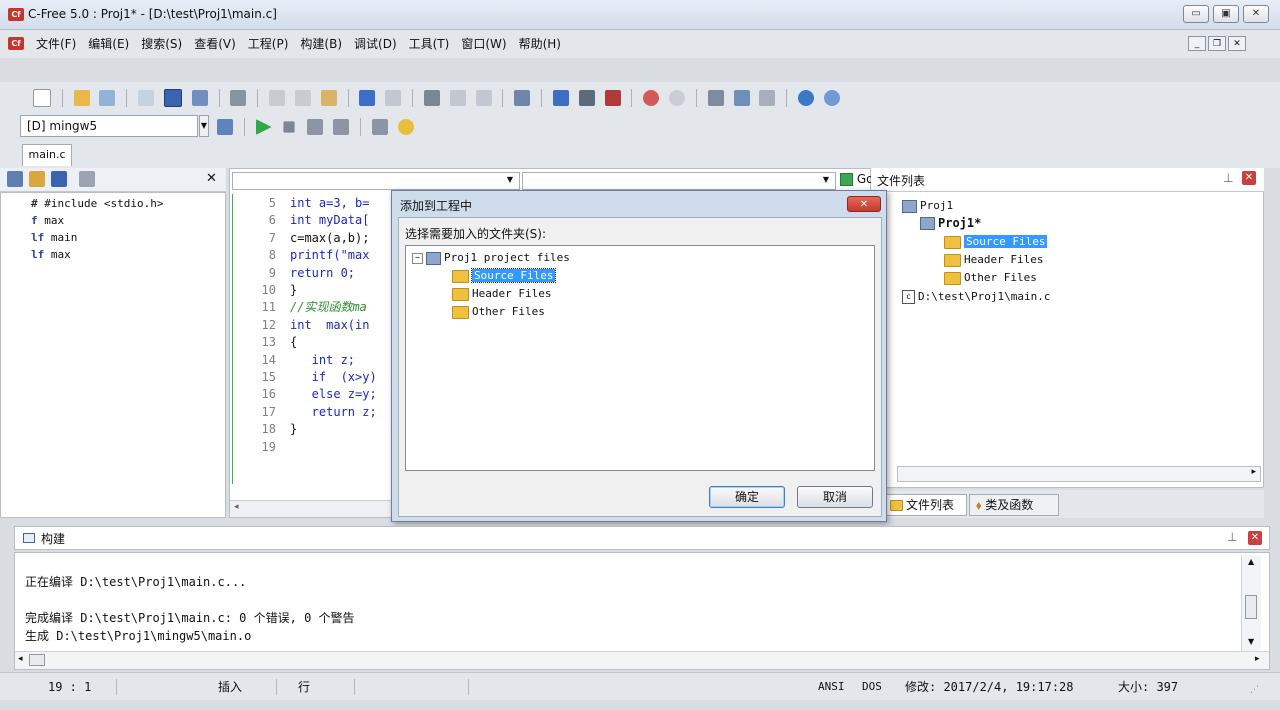  I want to click on menu-item: 查看(V), so click(215, 44).